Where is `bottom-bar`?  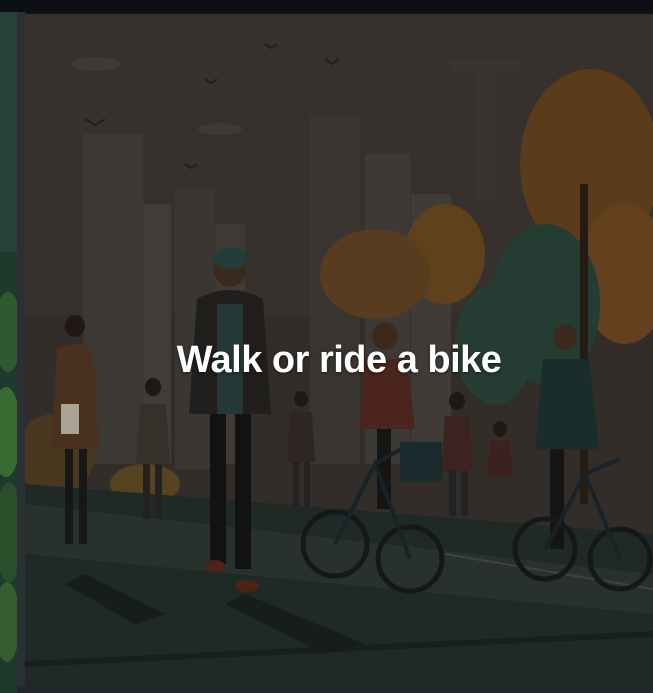 bottom-bar is located at coordinates (335, 689).